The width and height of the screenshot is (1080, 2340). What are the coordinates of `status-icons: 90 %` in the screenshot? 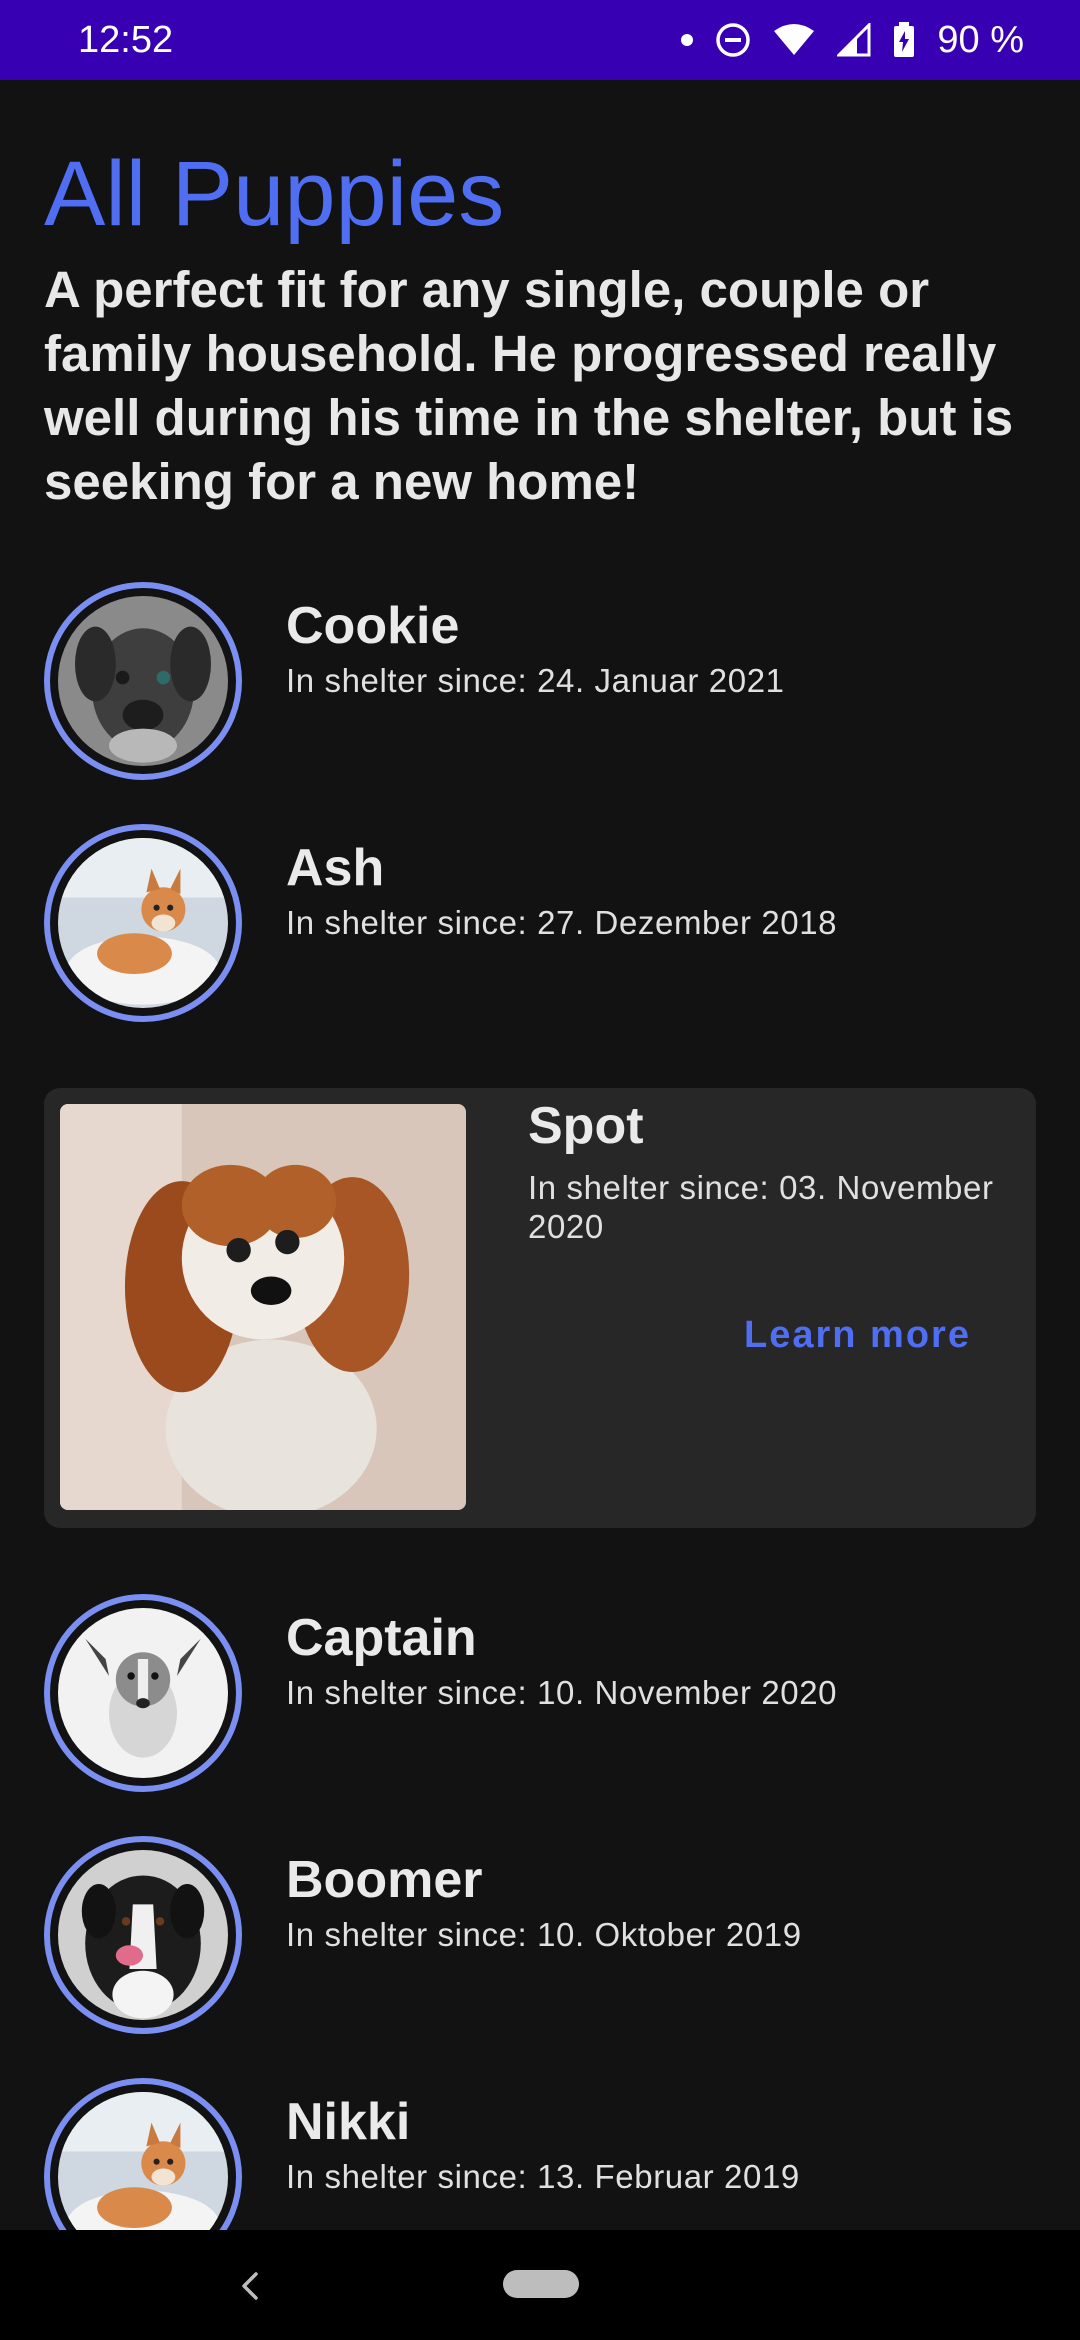 It's located at (852, 40).